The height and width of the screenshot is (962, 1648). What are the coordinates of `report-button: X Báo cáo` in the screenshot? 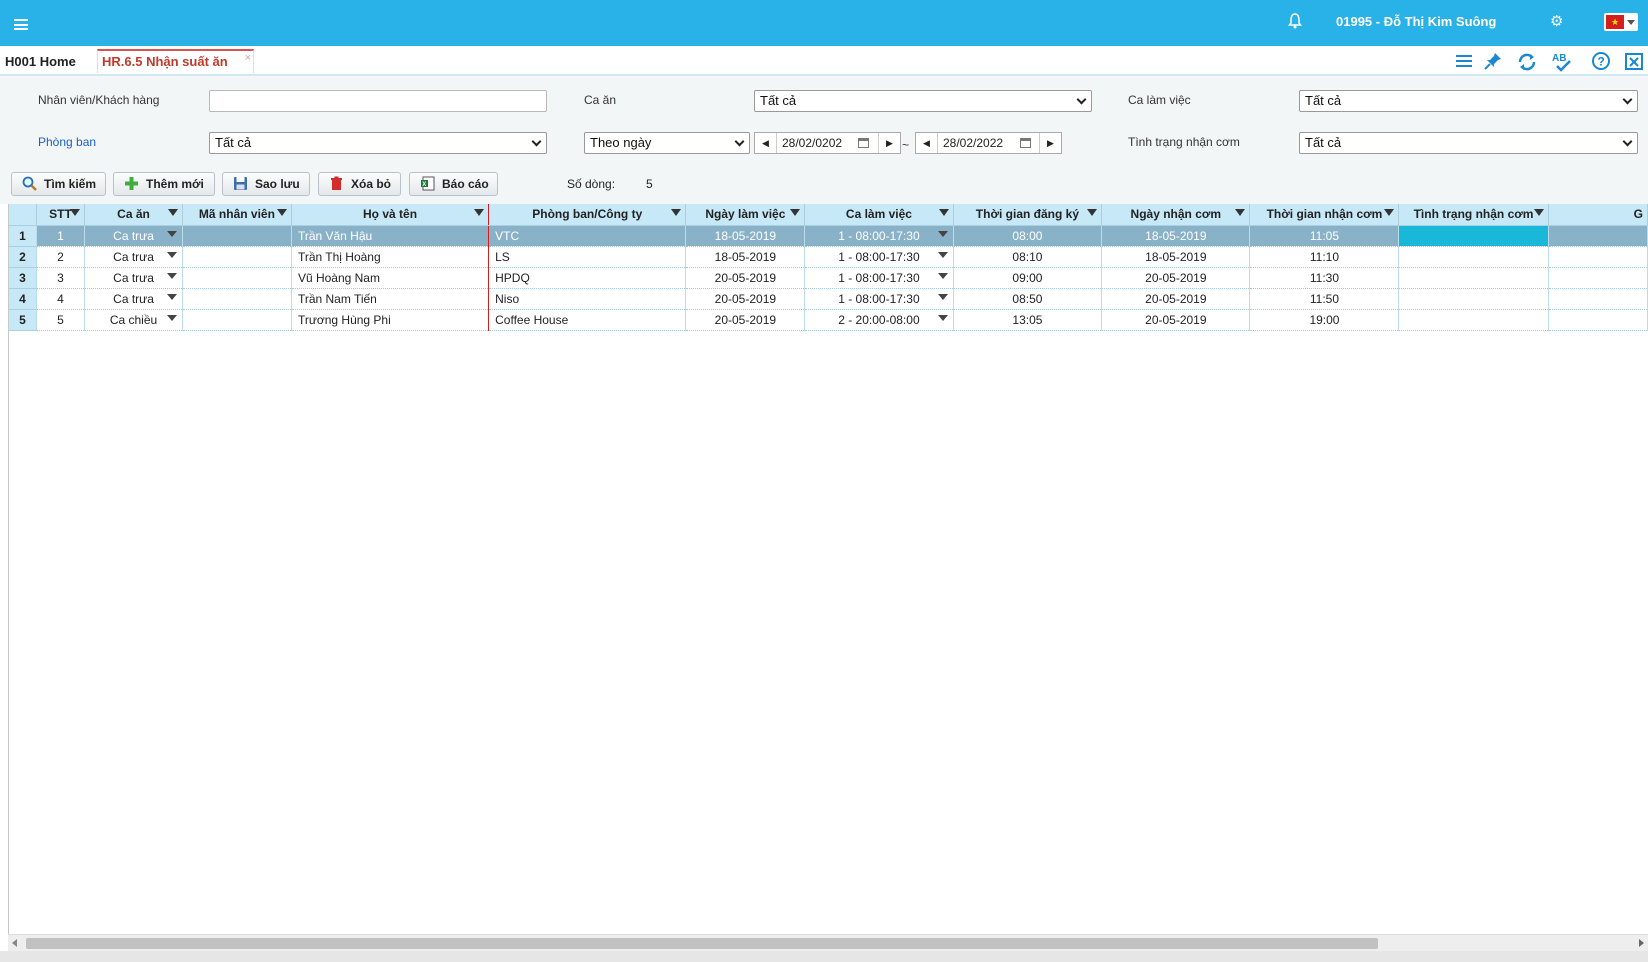 It's located at (453, 184).